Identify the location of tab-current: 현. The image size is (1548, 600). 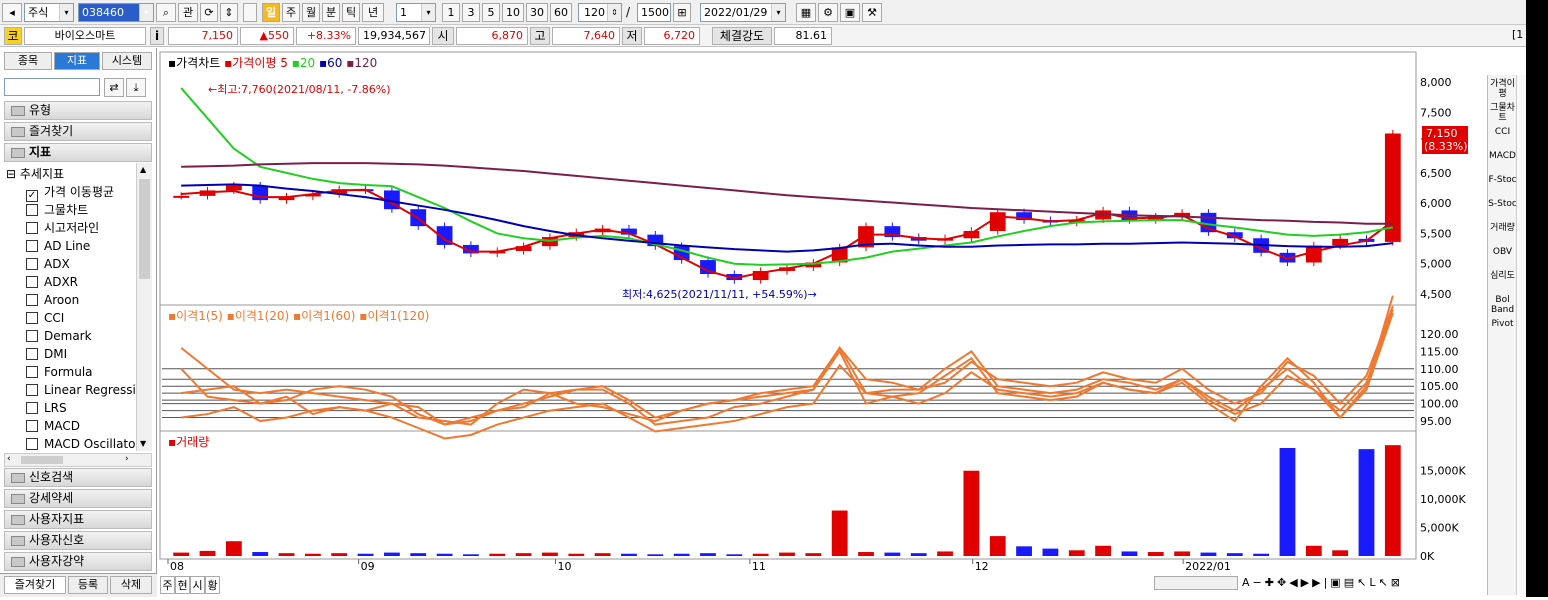
(182, 585).